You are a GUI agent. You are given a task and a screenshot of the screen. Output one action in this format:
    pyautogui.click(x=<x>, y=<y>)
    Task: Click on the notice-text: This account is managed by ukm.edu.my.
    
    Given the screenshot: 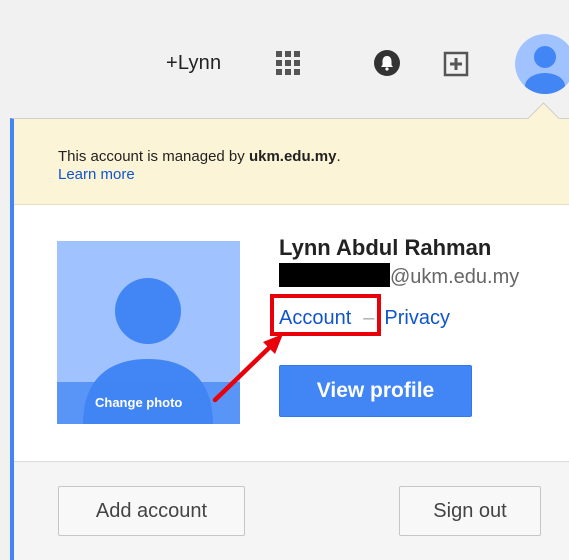 What is the action you would take?
    pyautogui.click(x=199, y=156)
    